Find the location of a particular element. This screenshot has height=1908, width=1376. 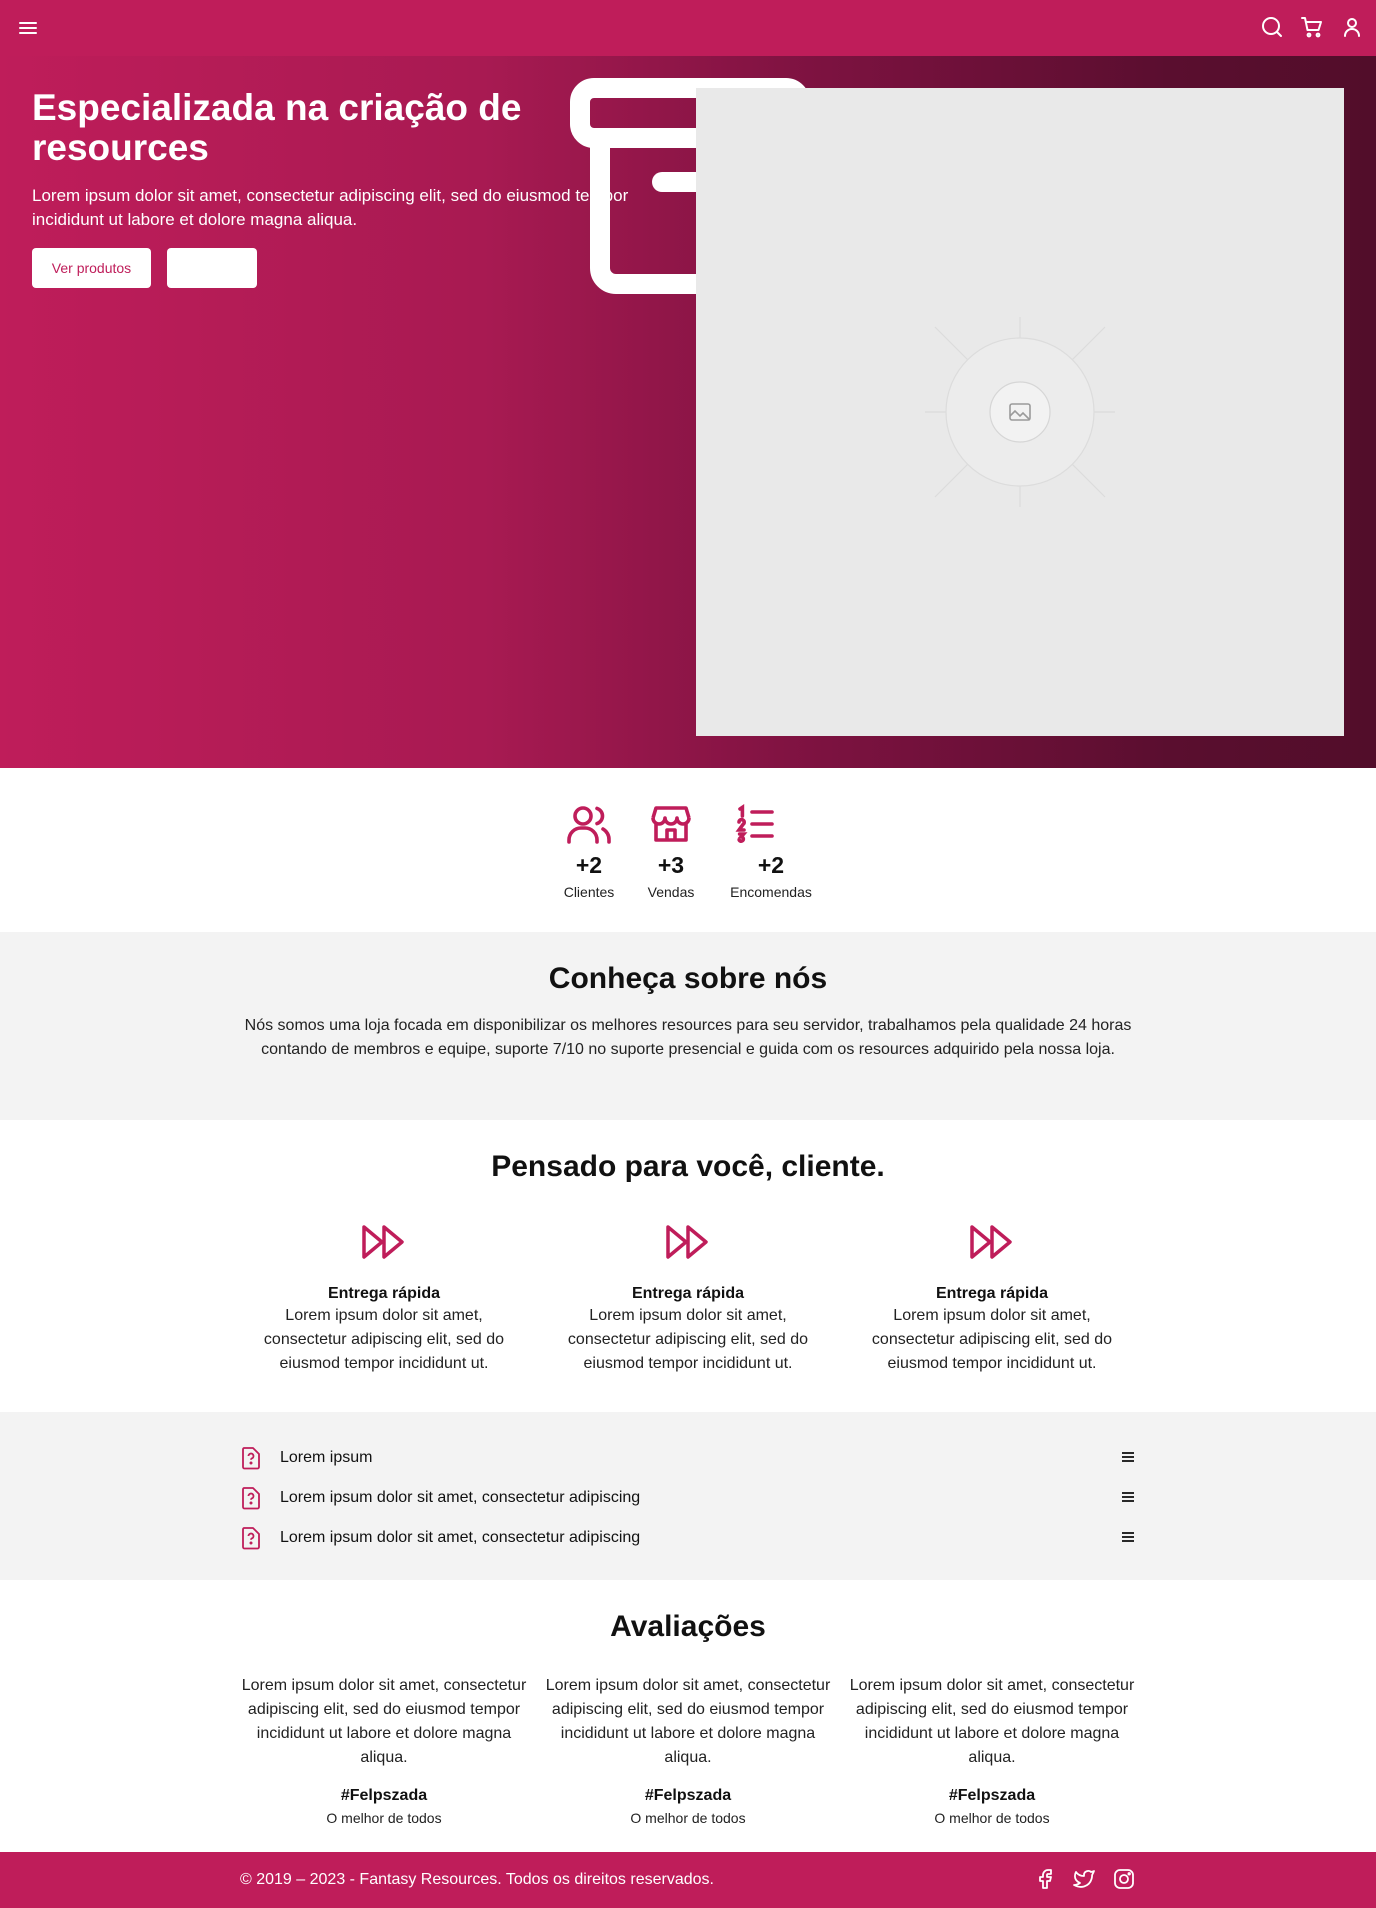

stats-section: +2 Clientes +3 Vendas +2 Encomendas is located at coordinates (688, 850).